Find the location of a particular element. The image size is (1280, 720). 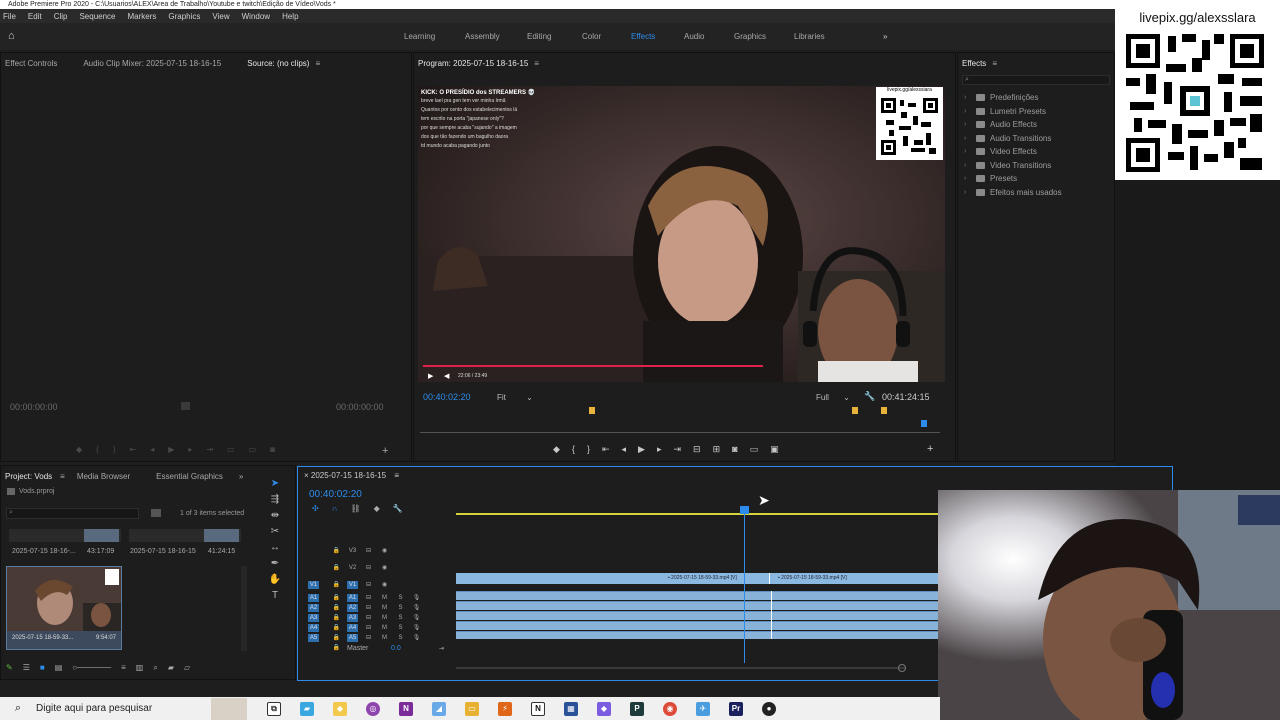

source-patch-a2: A2 is located at coordinates (313, 608).